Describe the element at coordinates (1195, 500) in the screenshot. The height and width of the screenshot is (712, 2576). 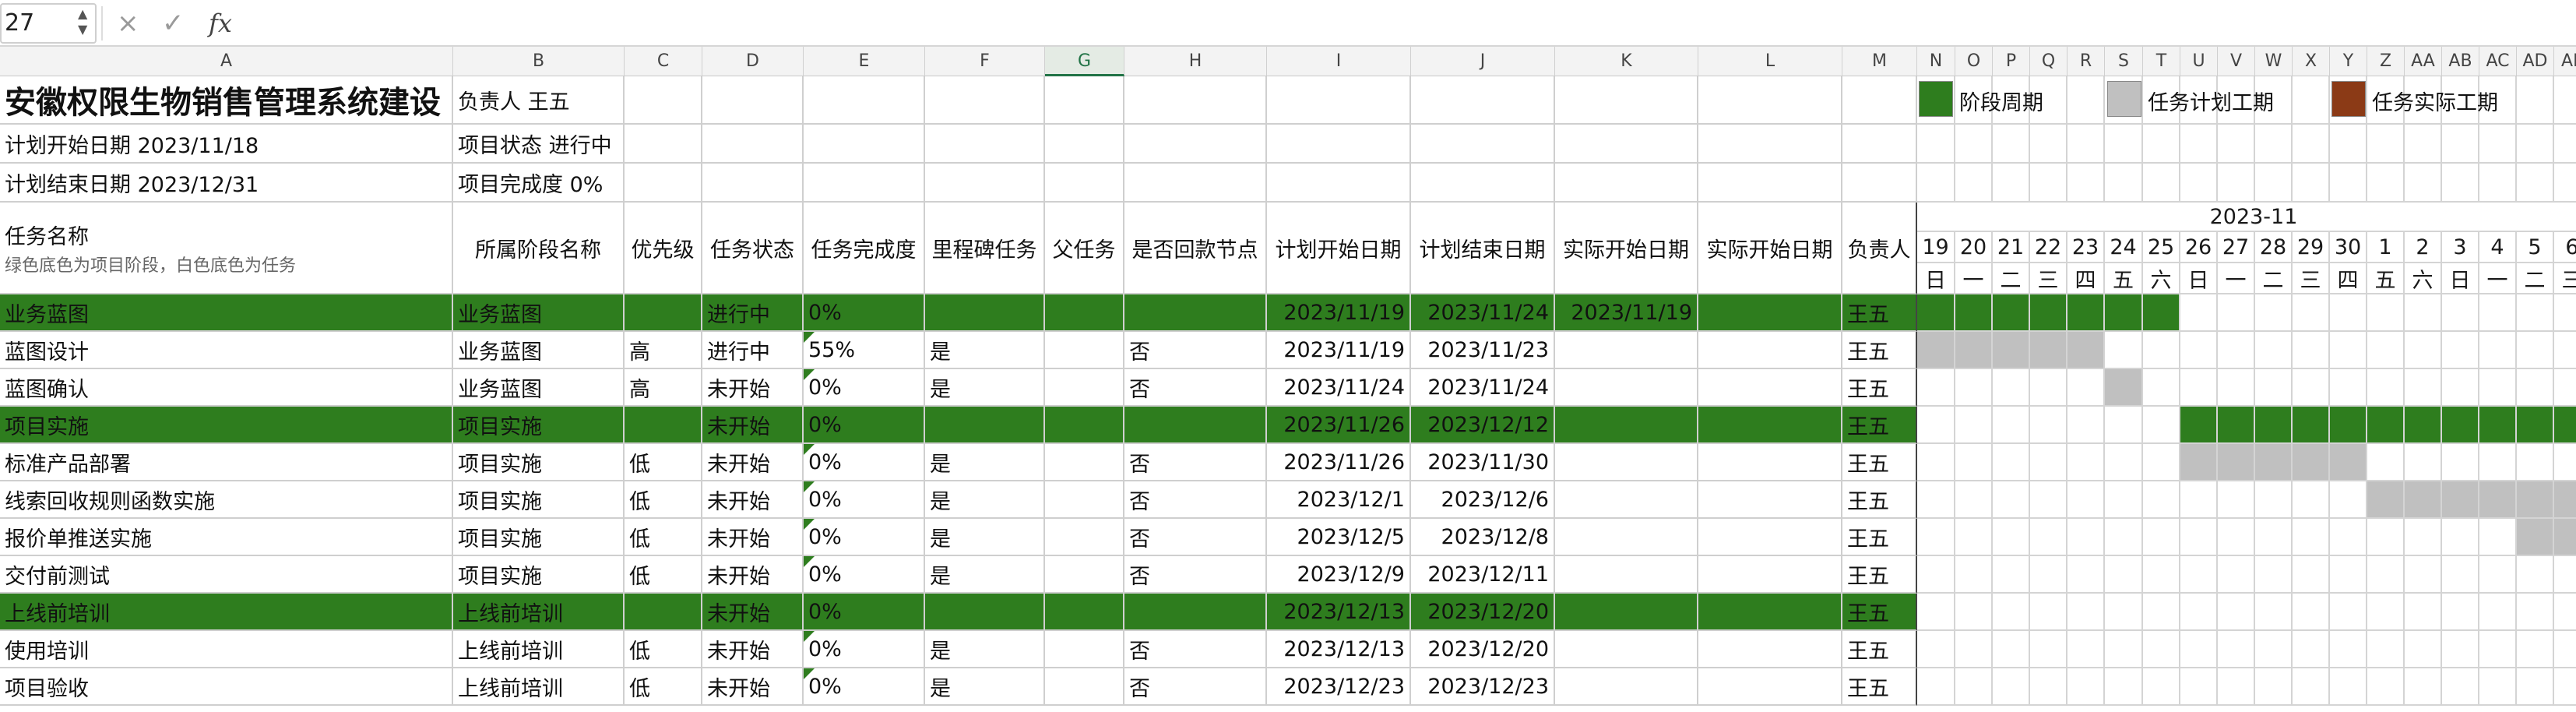
I see `row-5-payment: 否` at that location.